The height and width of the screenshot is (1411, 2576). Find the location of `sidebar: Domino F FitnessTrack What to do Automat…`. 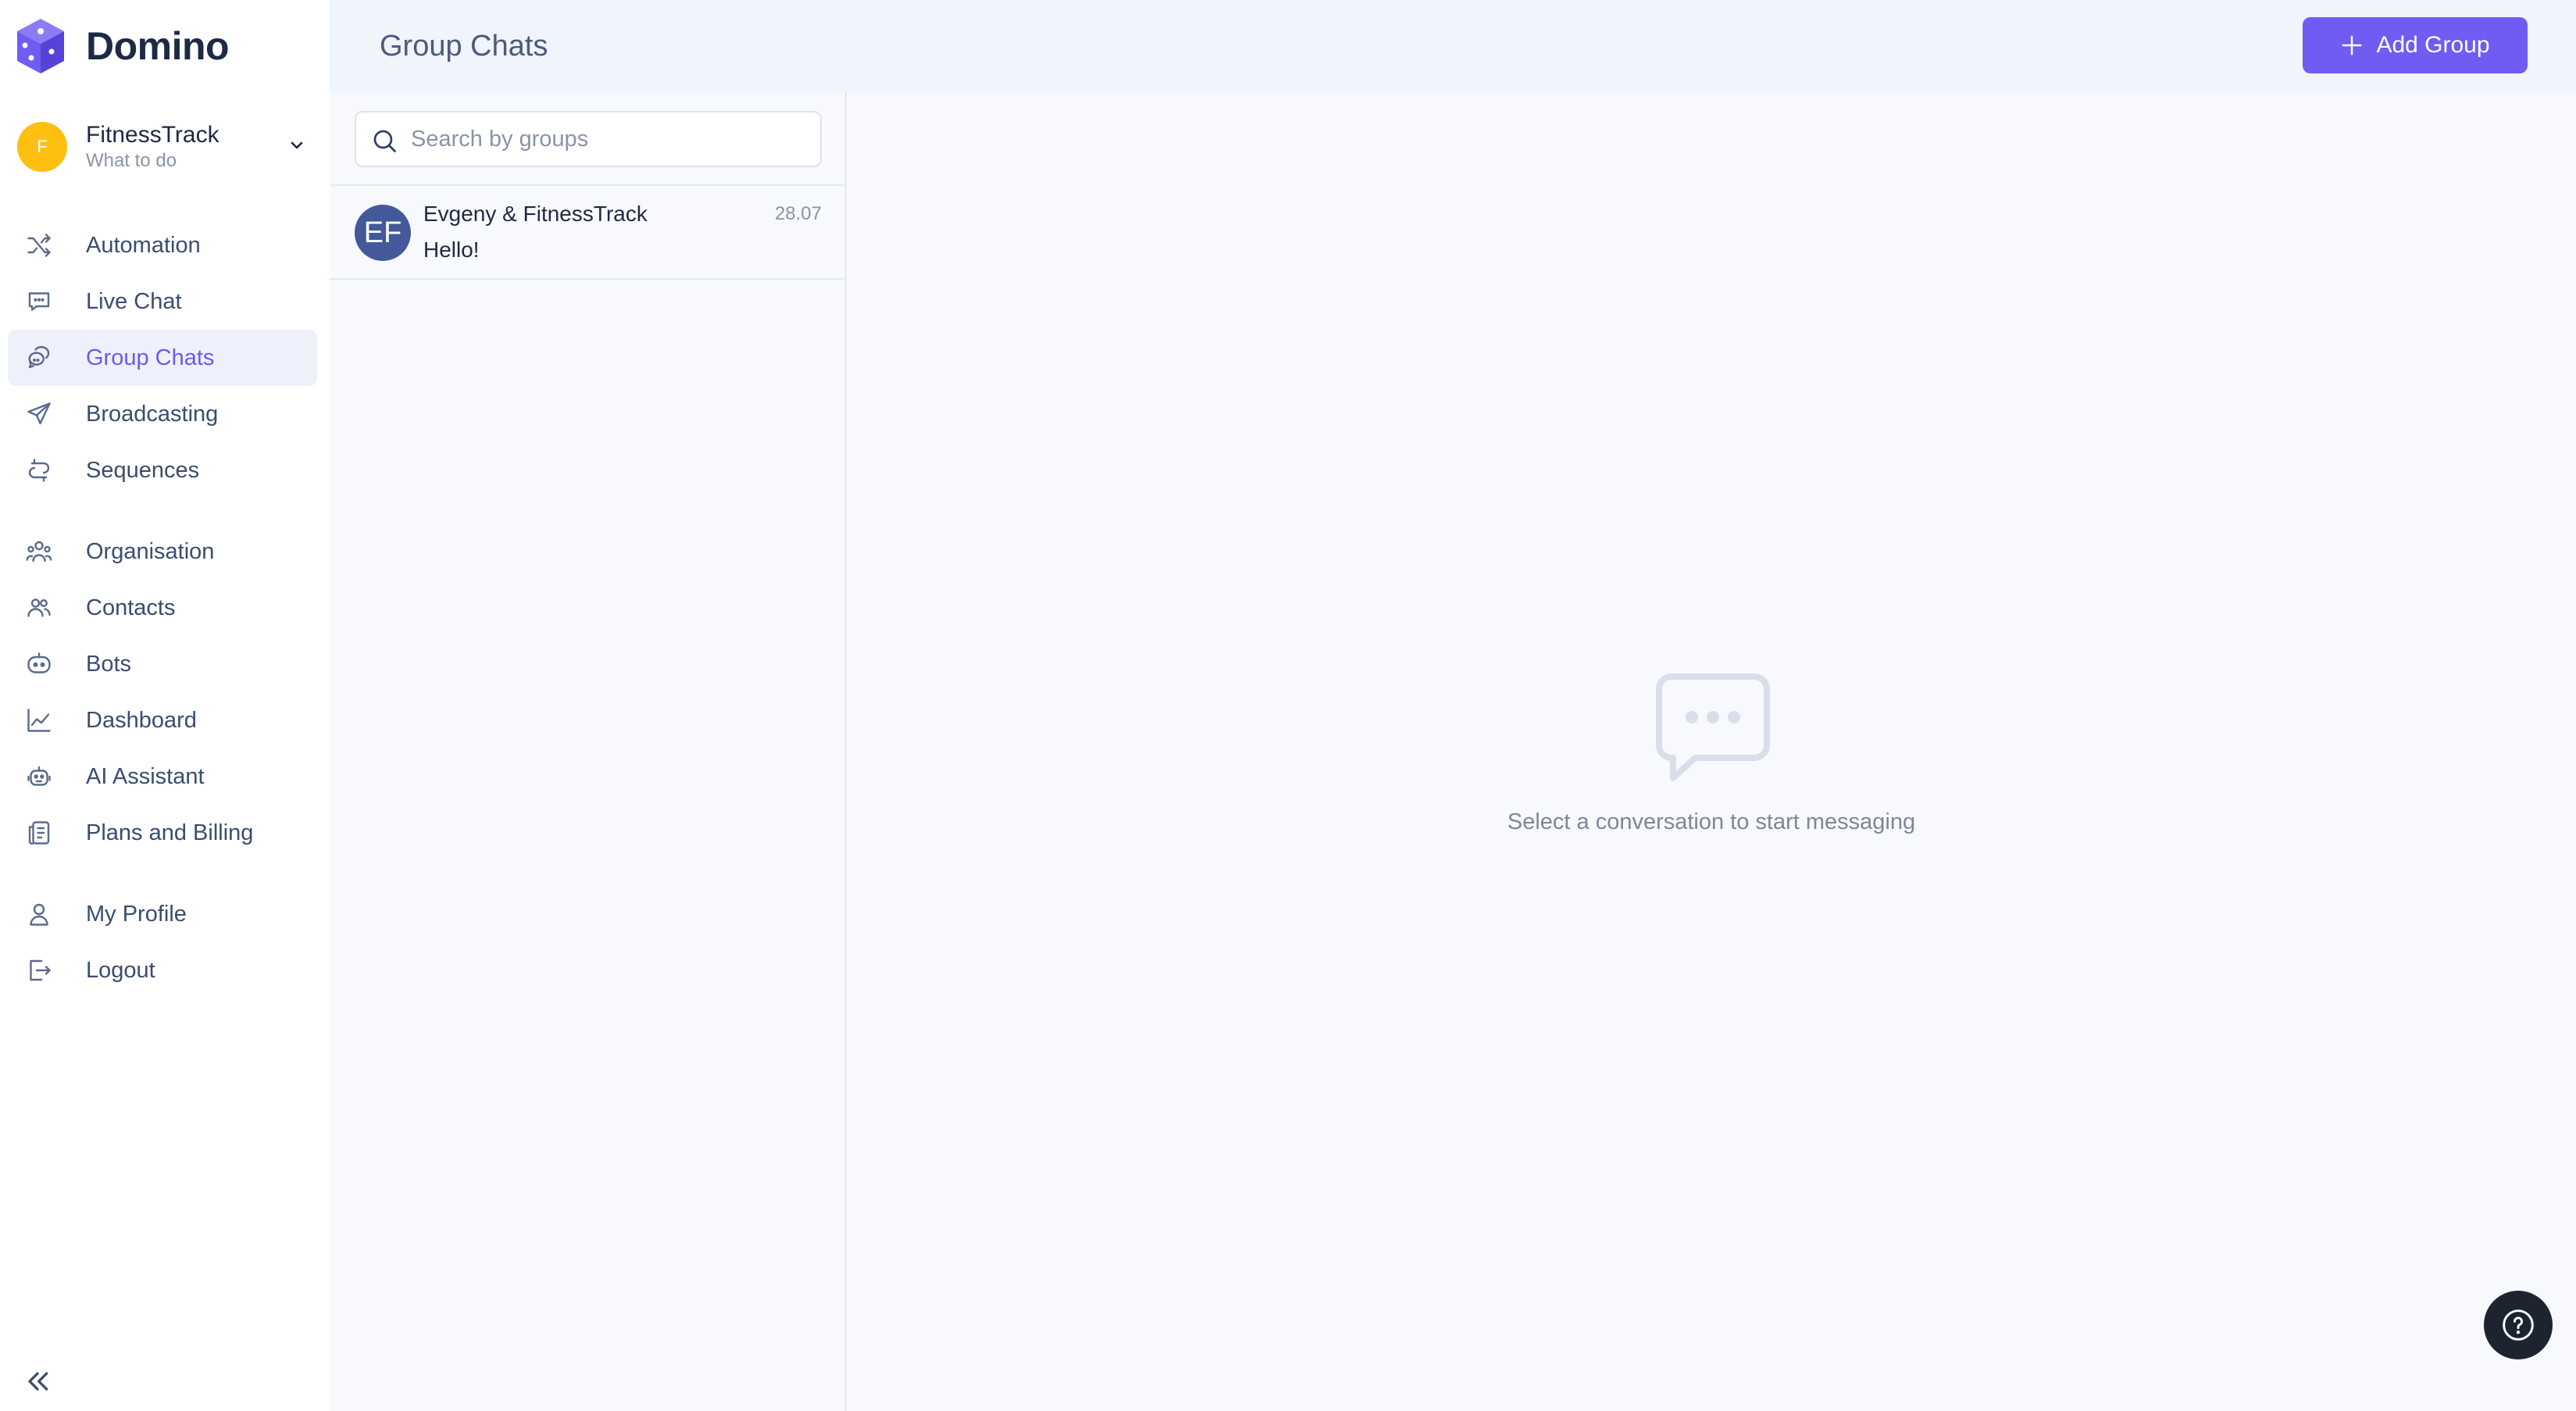

sidebar: Domino F FitnessTrack What to do Automat… is located at coordinates (165, 705).